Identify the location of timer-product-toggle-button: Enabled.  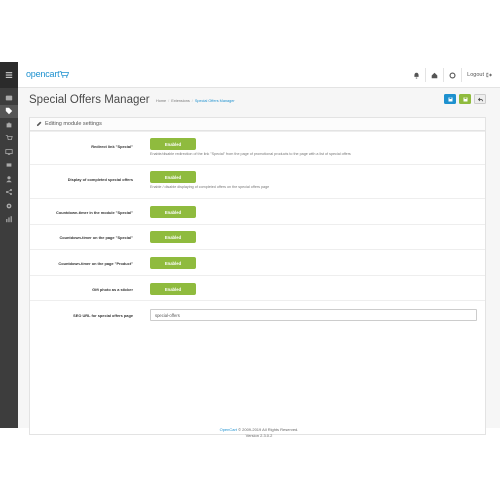
(173, 263).